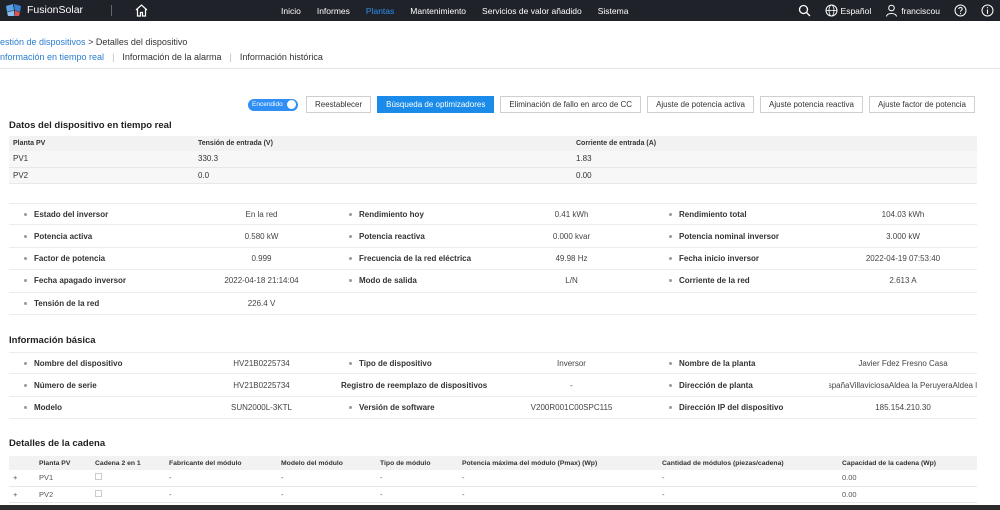 The height and width of the screenshot is (510, 1000). I want to click on kv-row: Tensión de la red 226.4 V, so click(493, 304).